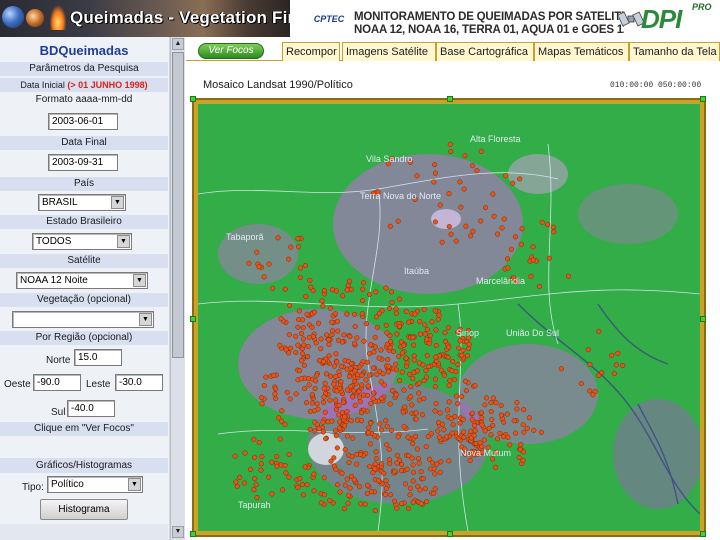 This screenshot has height=540, width=720. I want to click on end-date-input: 2003-09-31, so click(83, 162).